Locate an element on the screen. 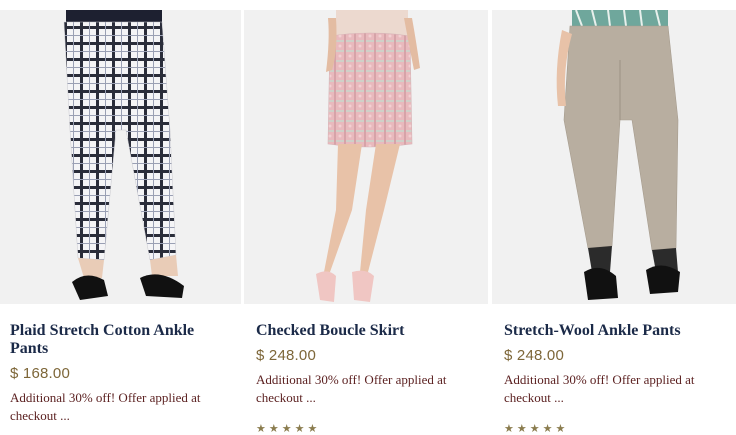 Image resolution: width=736 pixels, height=435 pixels. product-name: Plaid Stretch Cotton Ankle Pants is located at coordinates (123, 340).